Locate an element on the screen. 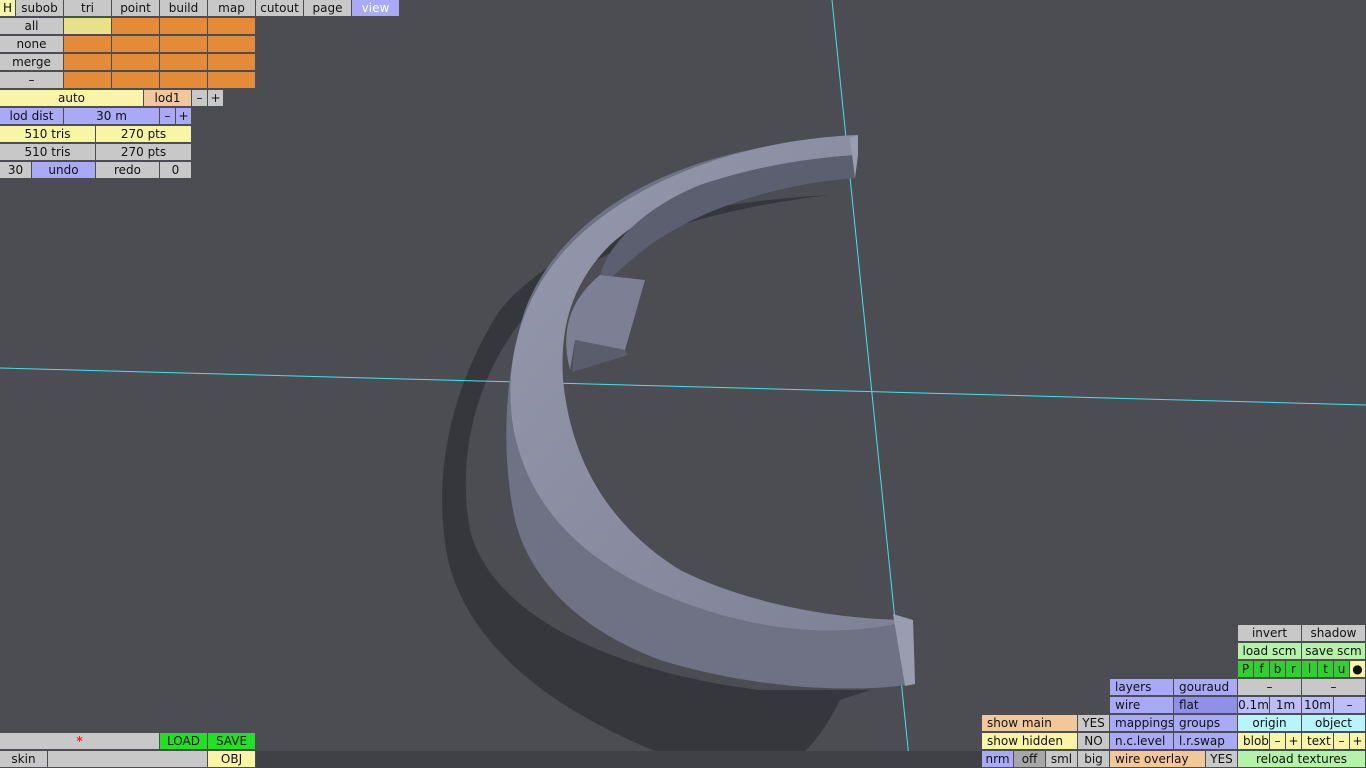 Image resolution: width=1366 pixels, height=768 pixels. view-back-button: b is located at coordinates (1278, 669).